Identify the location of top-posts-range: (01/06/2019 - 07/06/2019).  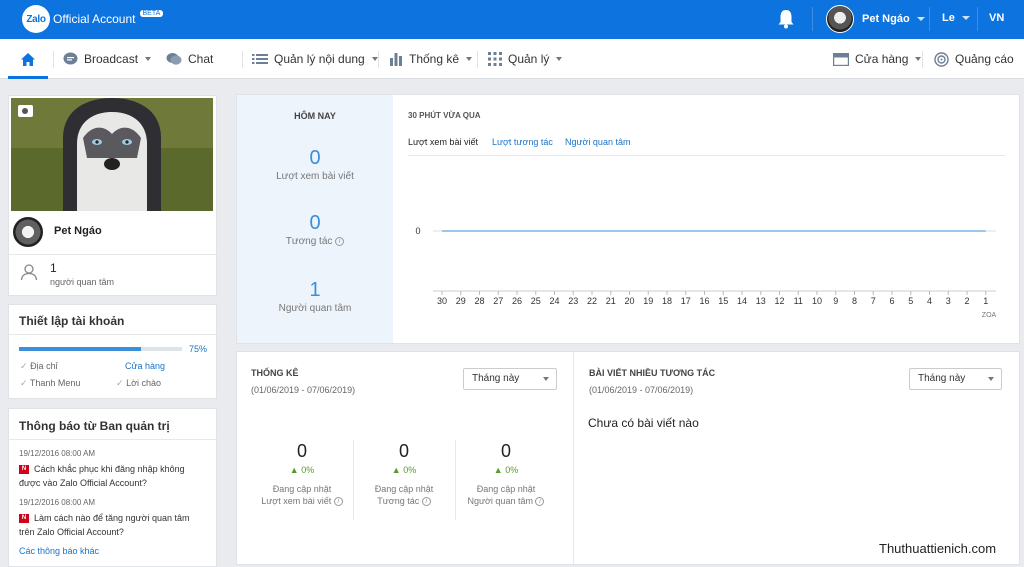
(641, 390).